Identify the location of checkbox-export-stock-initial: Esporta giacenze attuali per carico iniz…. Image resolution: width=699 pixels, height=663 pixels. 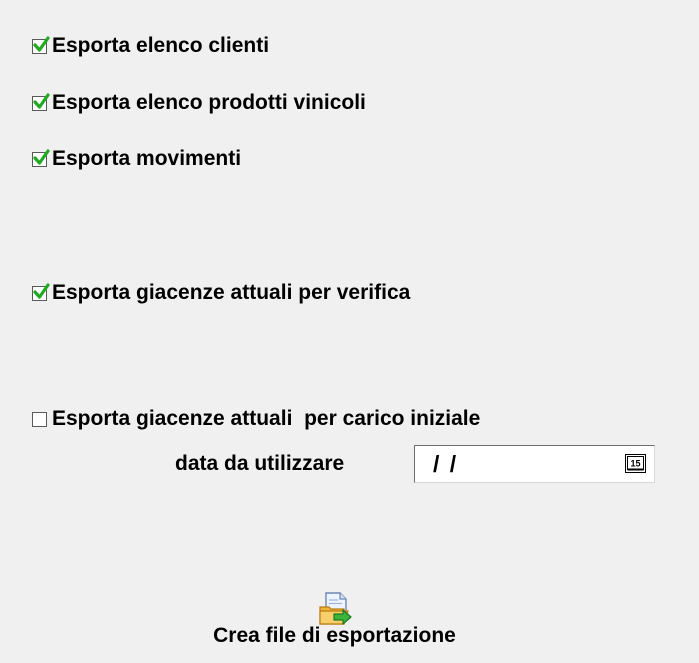
(256, 419).